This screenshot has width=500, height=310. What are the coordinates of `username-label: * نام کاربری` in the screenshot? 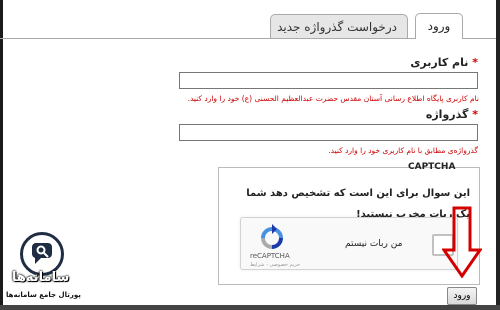 It's located at (444, 62).